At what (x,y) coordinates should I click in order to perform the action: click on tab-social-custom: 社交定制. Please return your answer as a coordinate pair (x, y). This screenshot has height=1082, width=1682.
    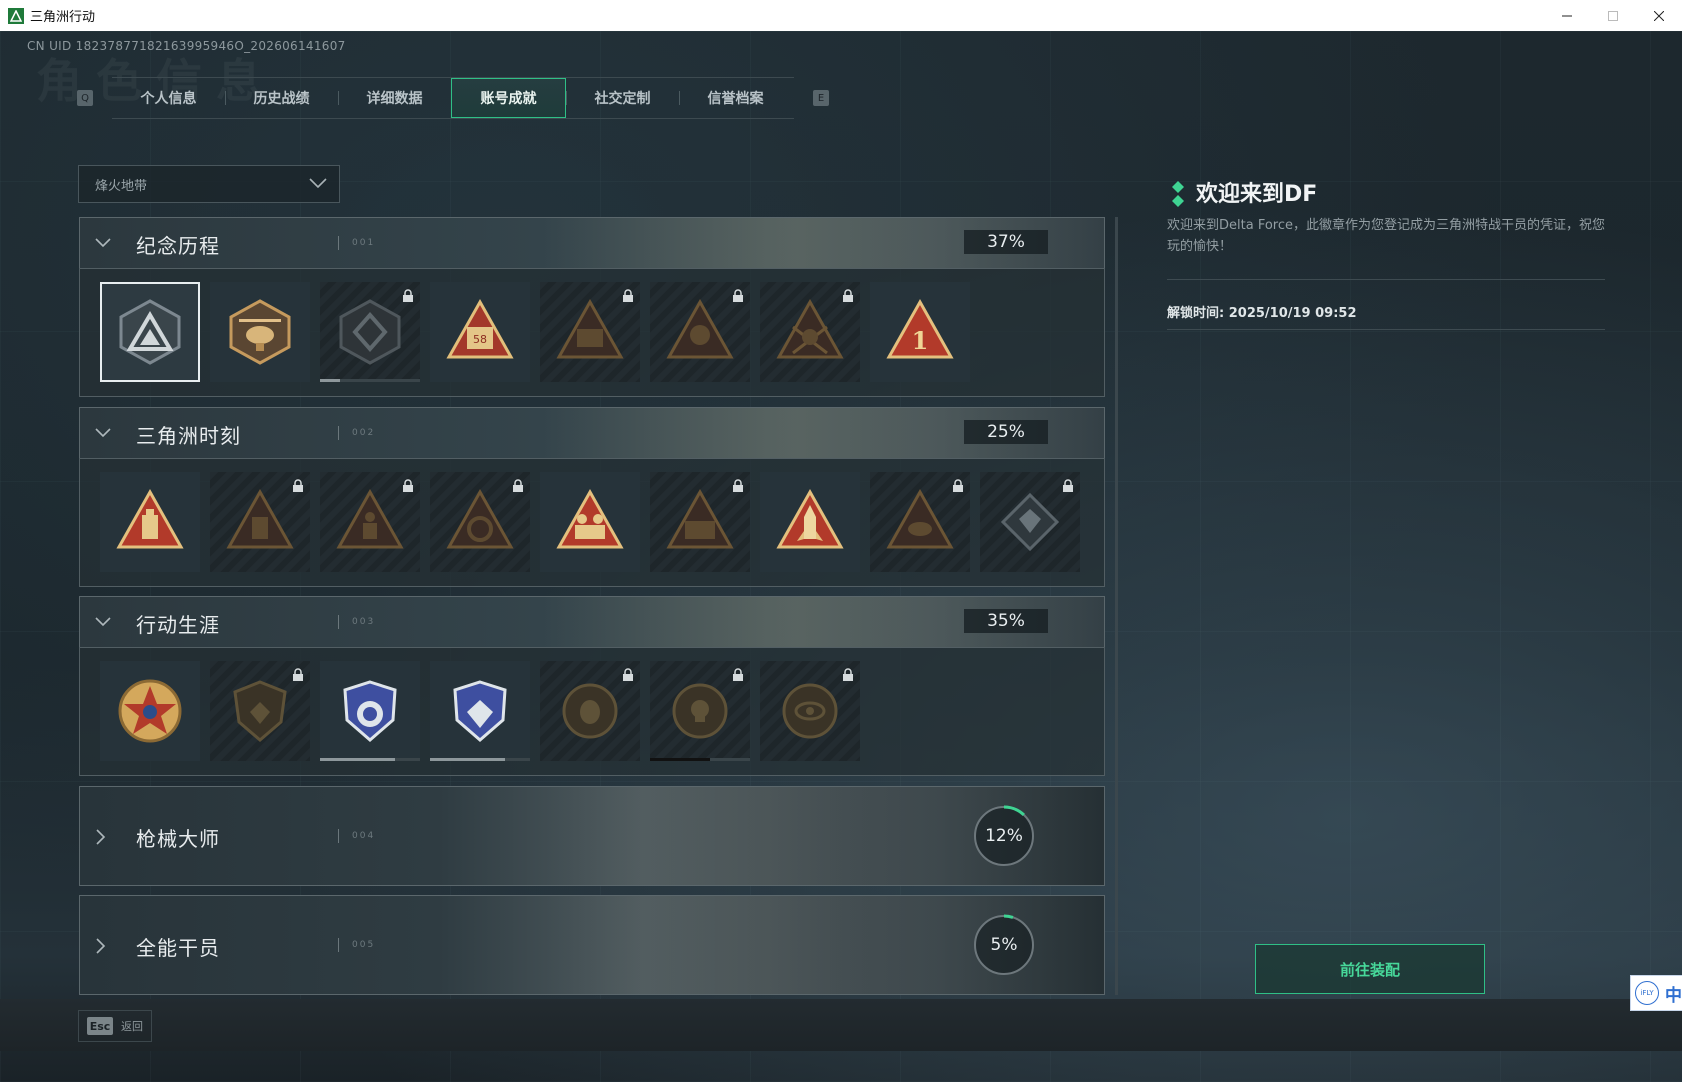
    Looking at the image, I should click on (622, 98).